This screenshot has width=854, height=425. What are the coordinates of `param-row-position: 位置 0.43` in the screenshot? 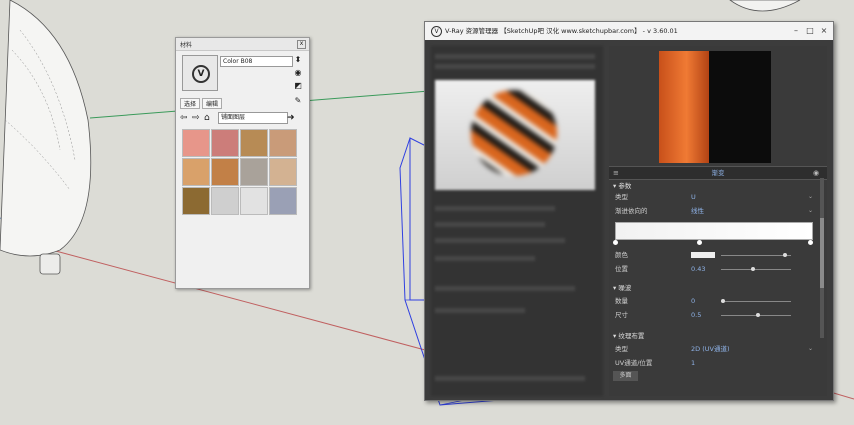 It's located at (715, 269).